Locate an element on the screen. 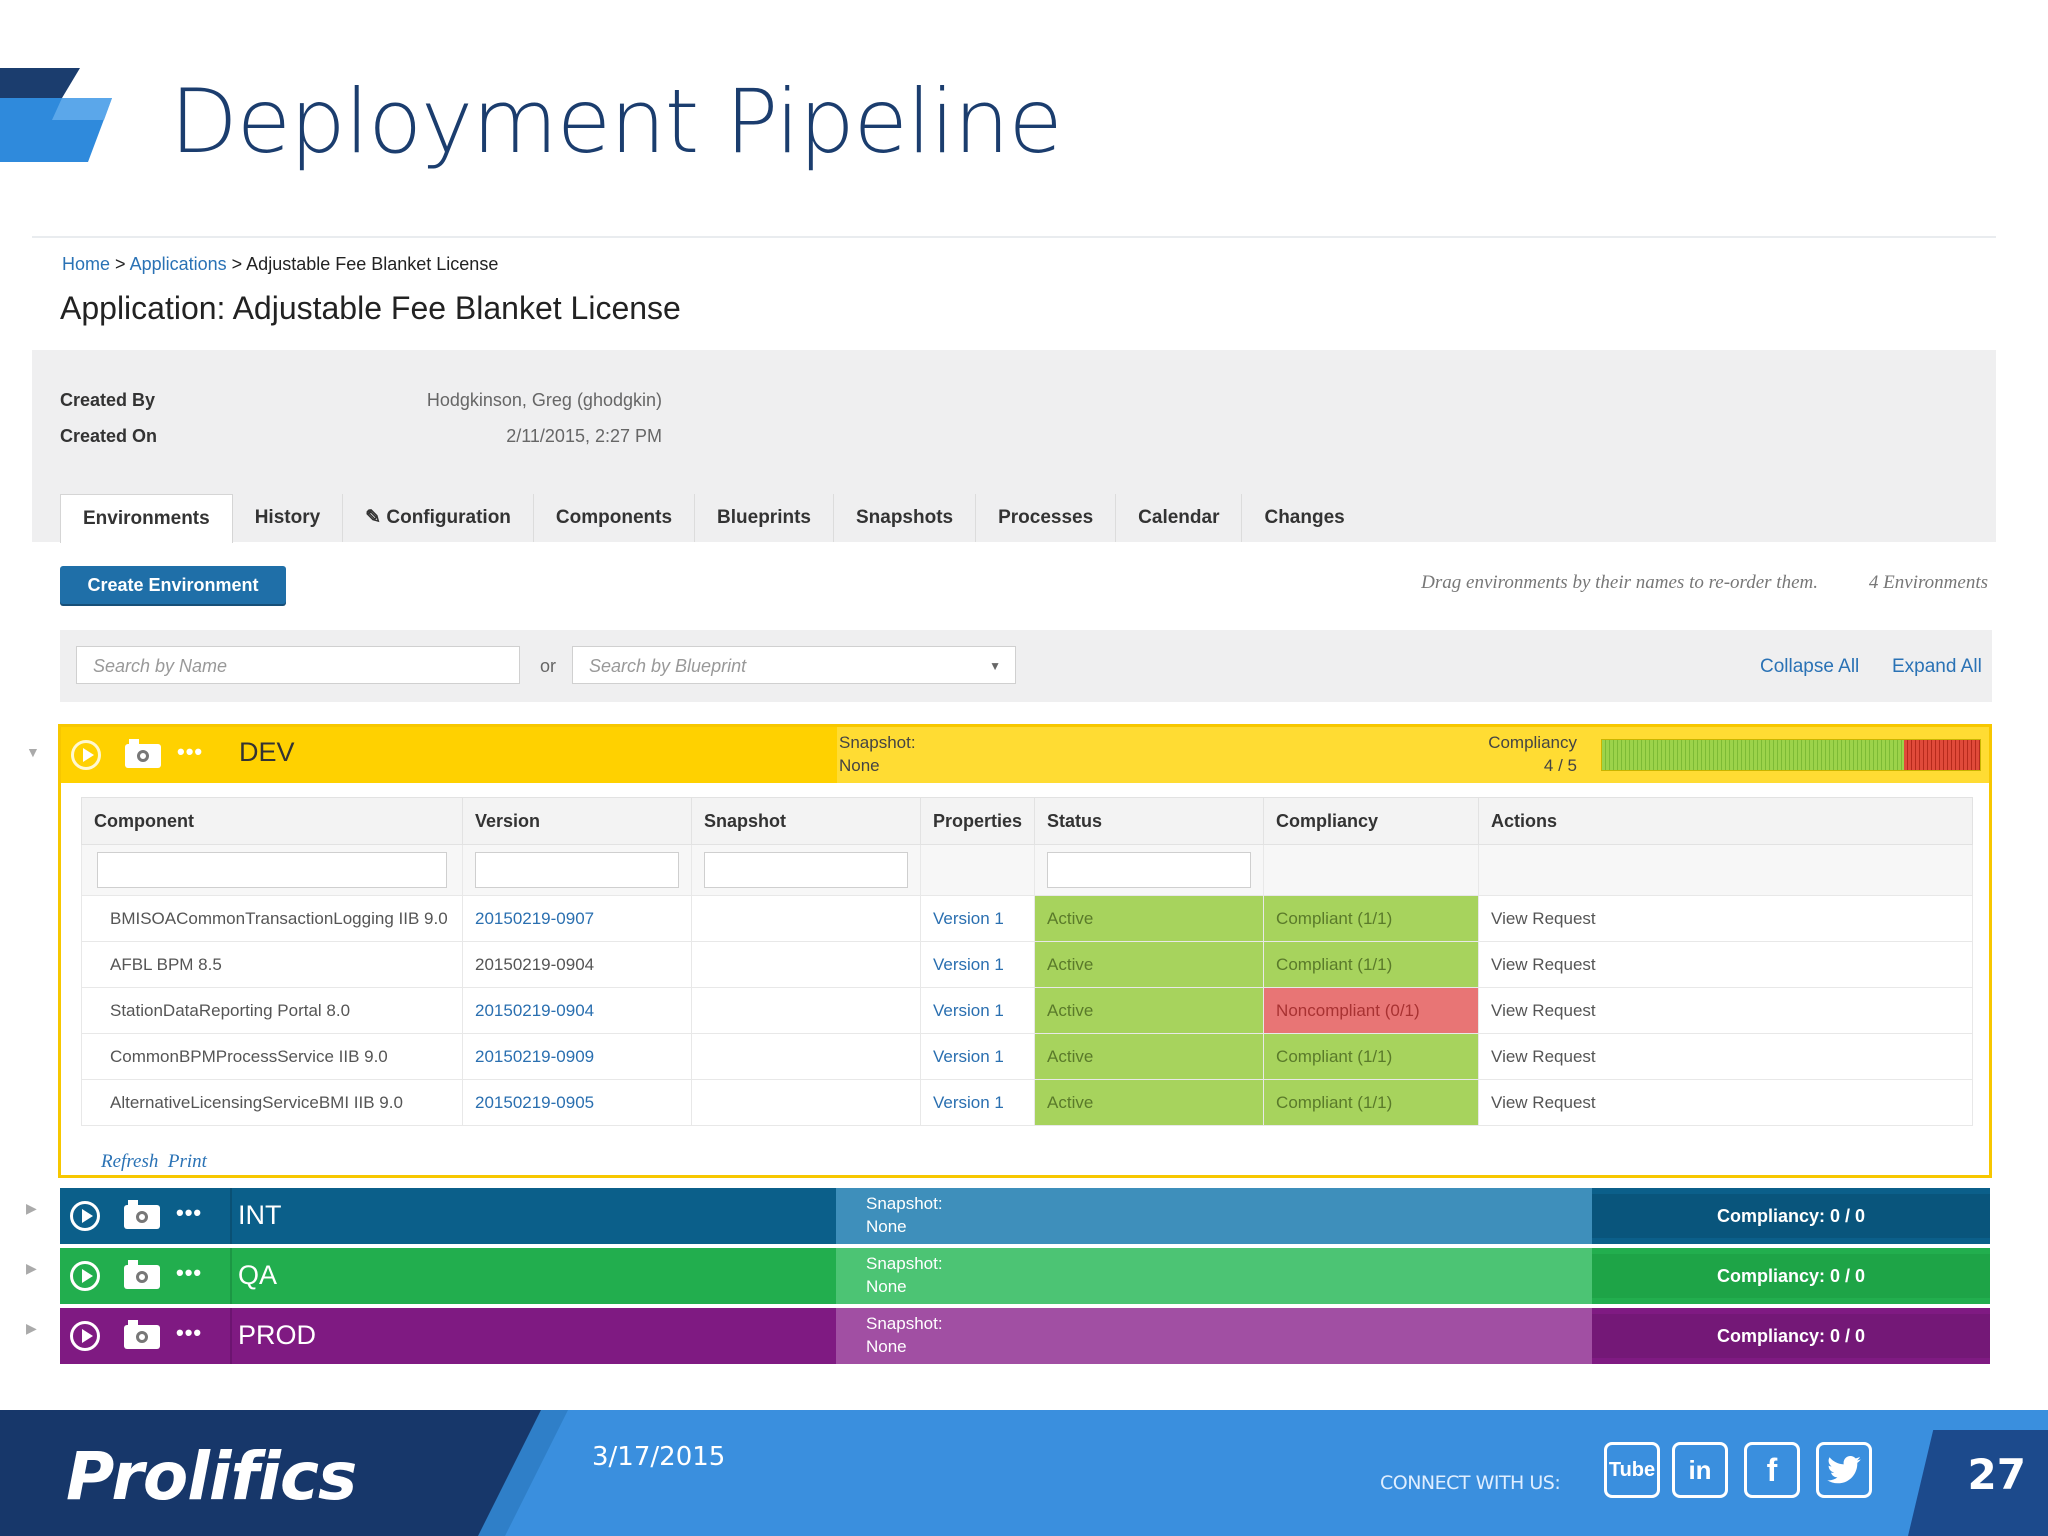  tab-components: Components is located at coordinates (615, 518).